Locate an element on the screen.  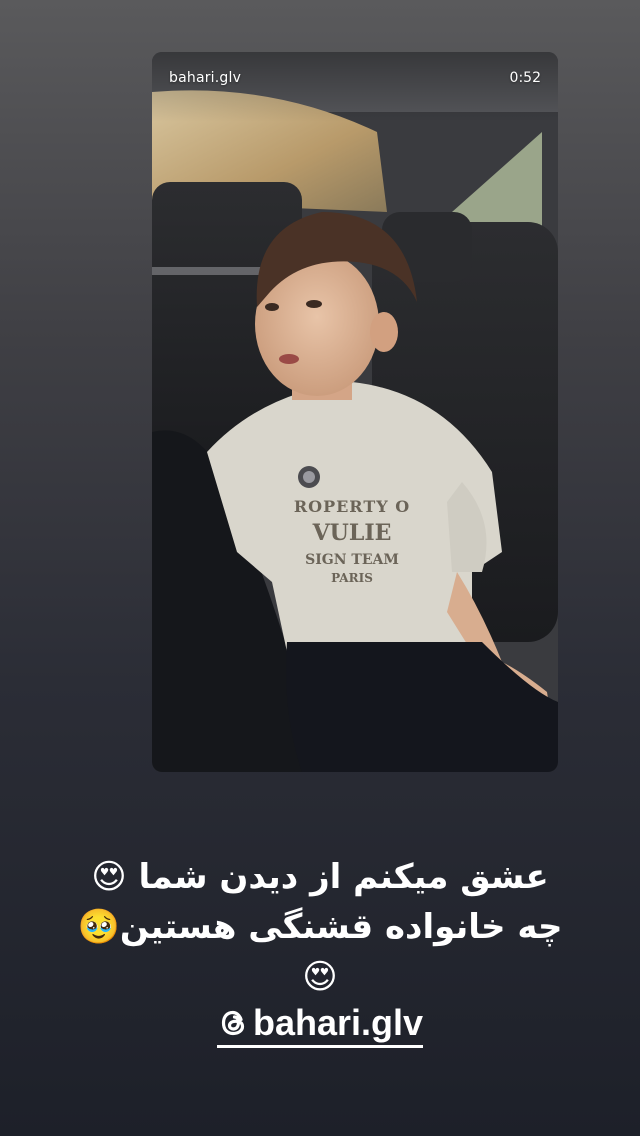
caption-line-3: 😍 is located at coordinates (320, 977).